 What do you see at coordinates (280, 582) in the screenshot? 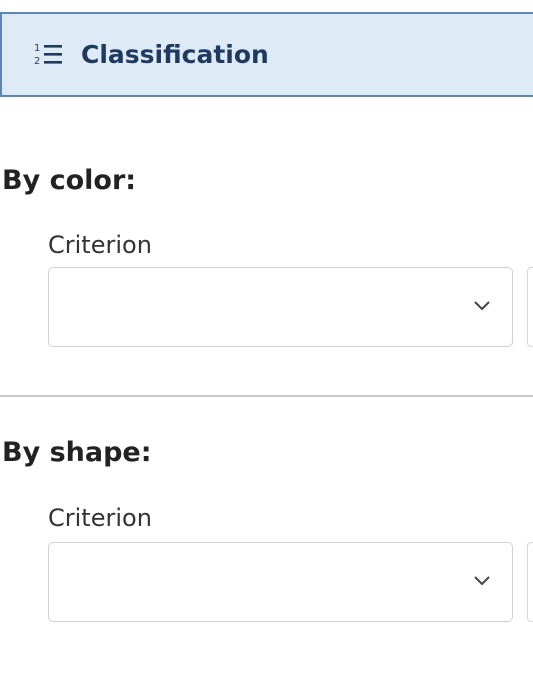
I see `criterion-select-shape` at bounding box center [280, 582].